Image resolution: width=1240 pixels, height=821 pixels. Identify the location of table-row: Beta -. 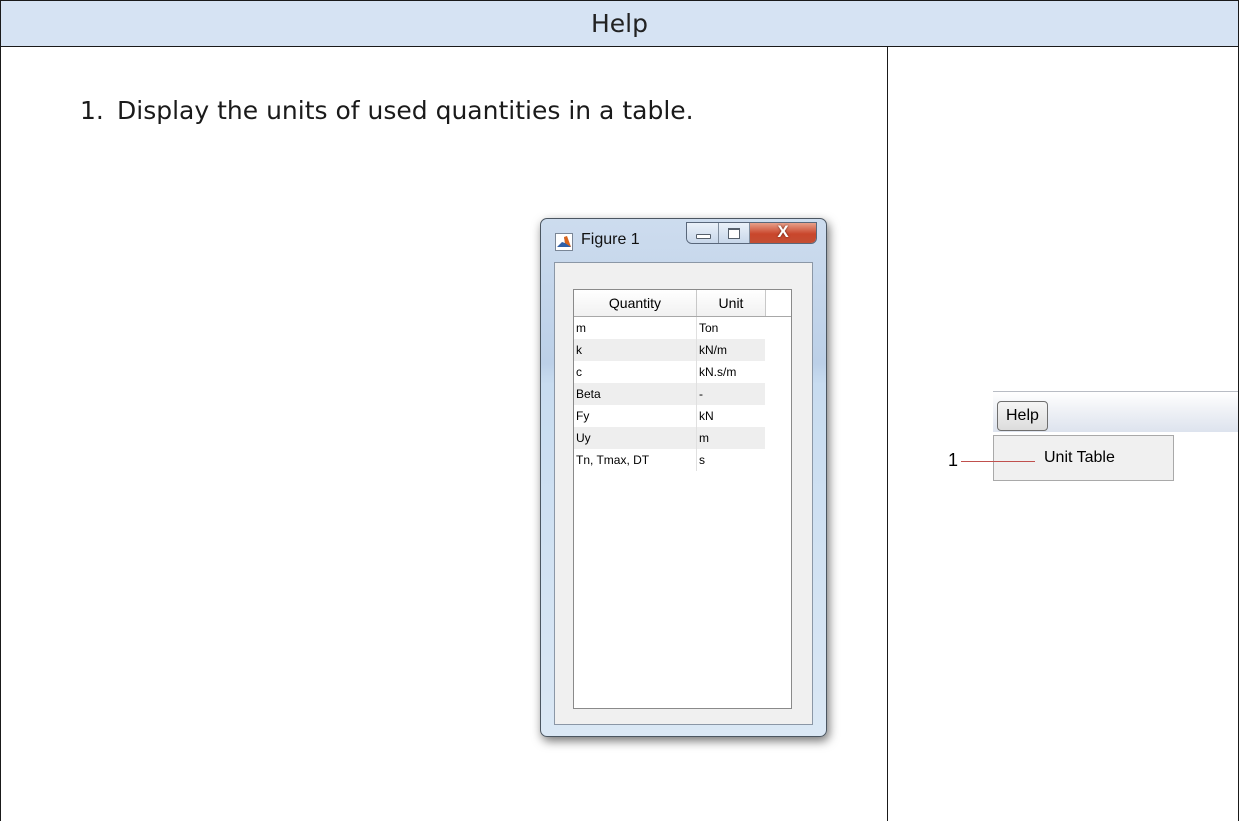
(669, 394).